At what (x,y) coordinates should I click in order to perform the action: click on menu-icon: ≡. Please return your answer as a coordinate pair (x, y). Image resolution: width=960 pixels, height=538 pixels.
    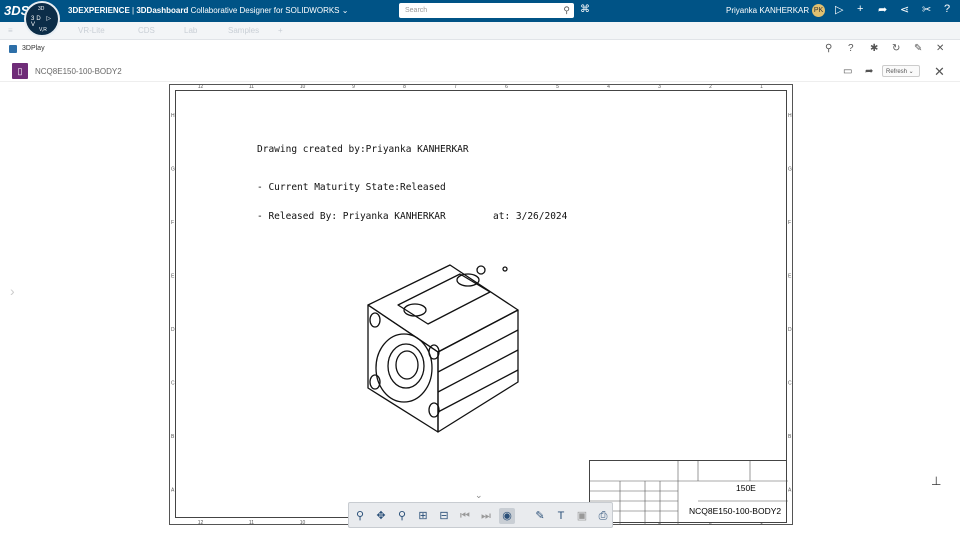
    Looking at the image, I should click on (10, 30).